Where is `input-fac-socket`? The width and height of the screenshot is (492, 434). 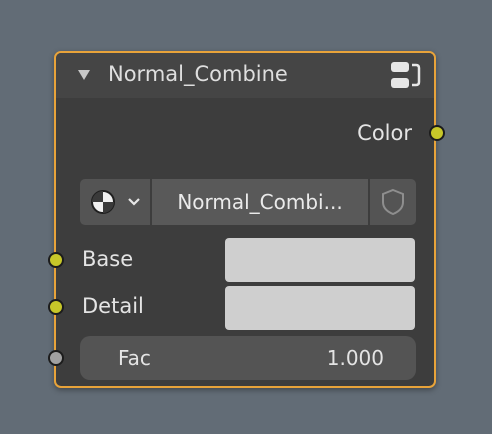 input-fac-socket is located at coordinates (56, 358).